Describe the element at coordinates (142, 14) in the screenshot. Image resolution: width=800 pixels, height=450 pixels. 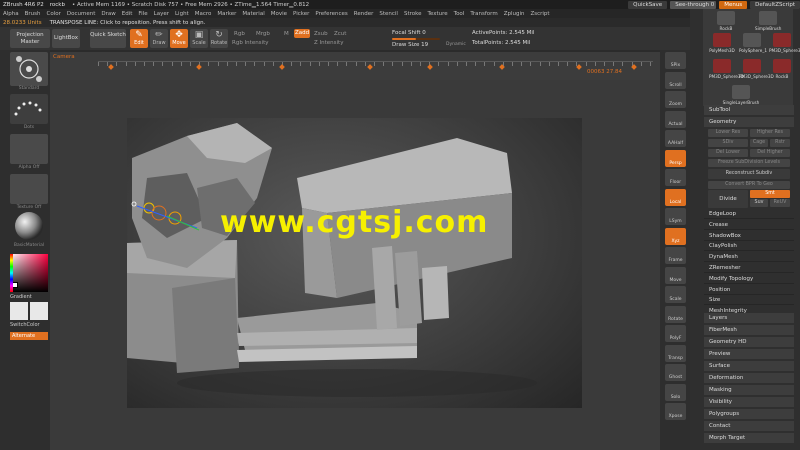
I see `menu-file: File` at that location.